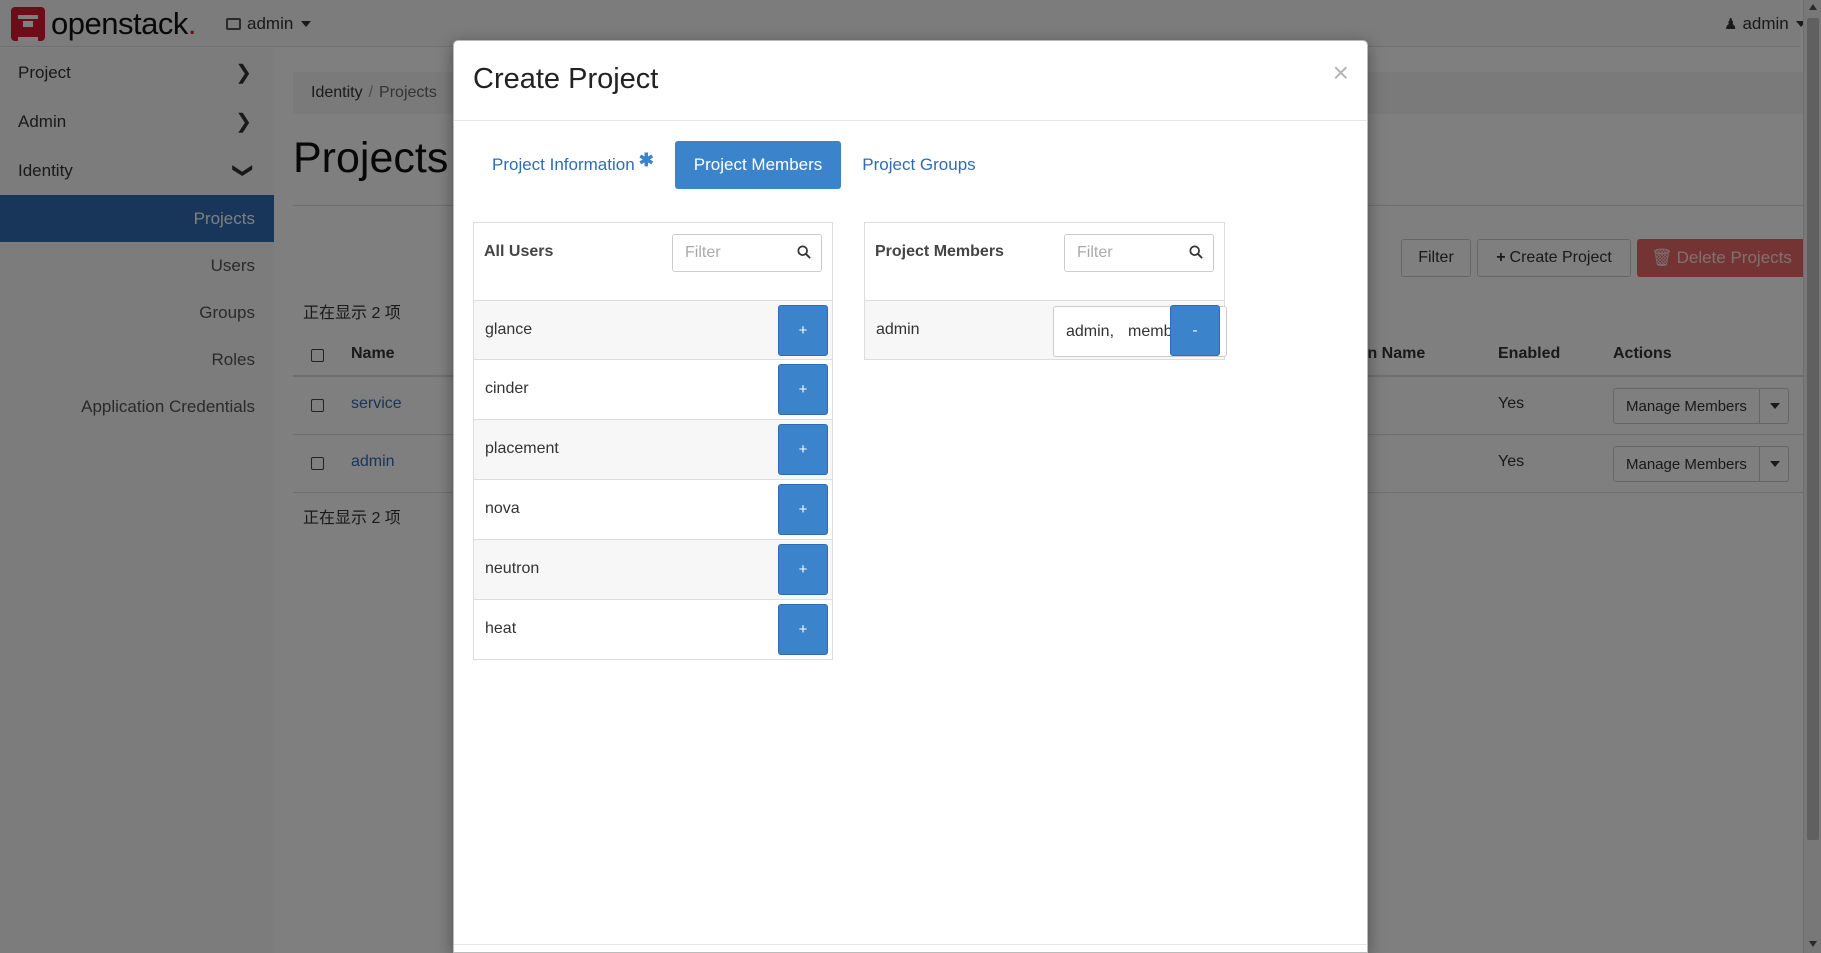 This screenshot has height=953, width=1821. I want to click on list-item: cinder +, so click(653, 390).